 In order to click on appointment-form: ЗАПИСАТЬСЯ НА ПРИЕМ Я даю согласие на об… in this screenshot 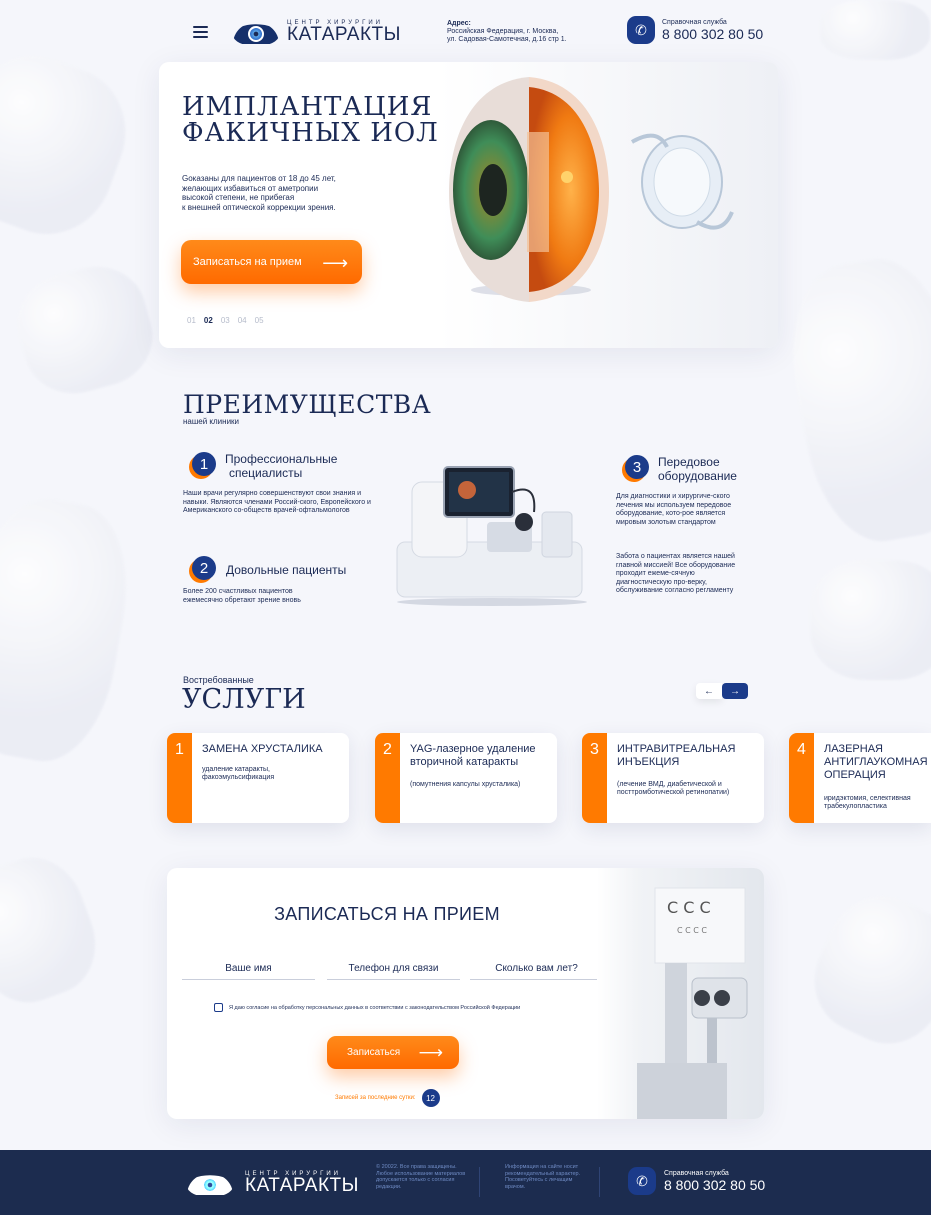, I will do `click(465, 993)`.